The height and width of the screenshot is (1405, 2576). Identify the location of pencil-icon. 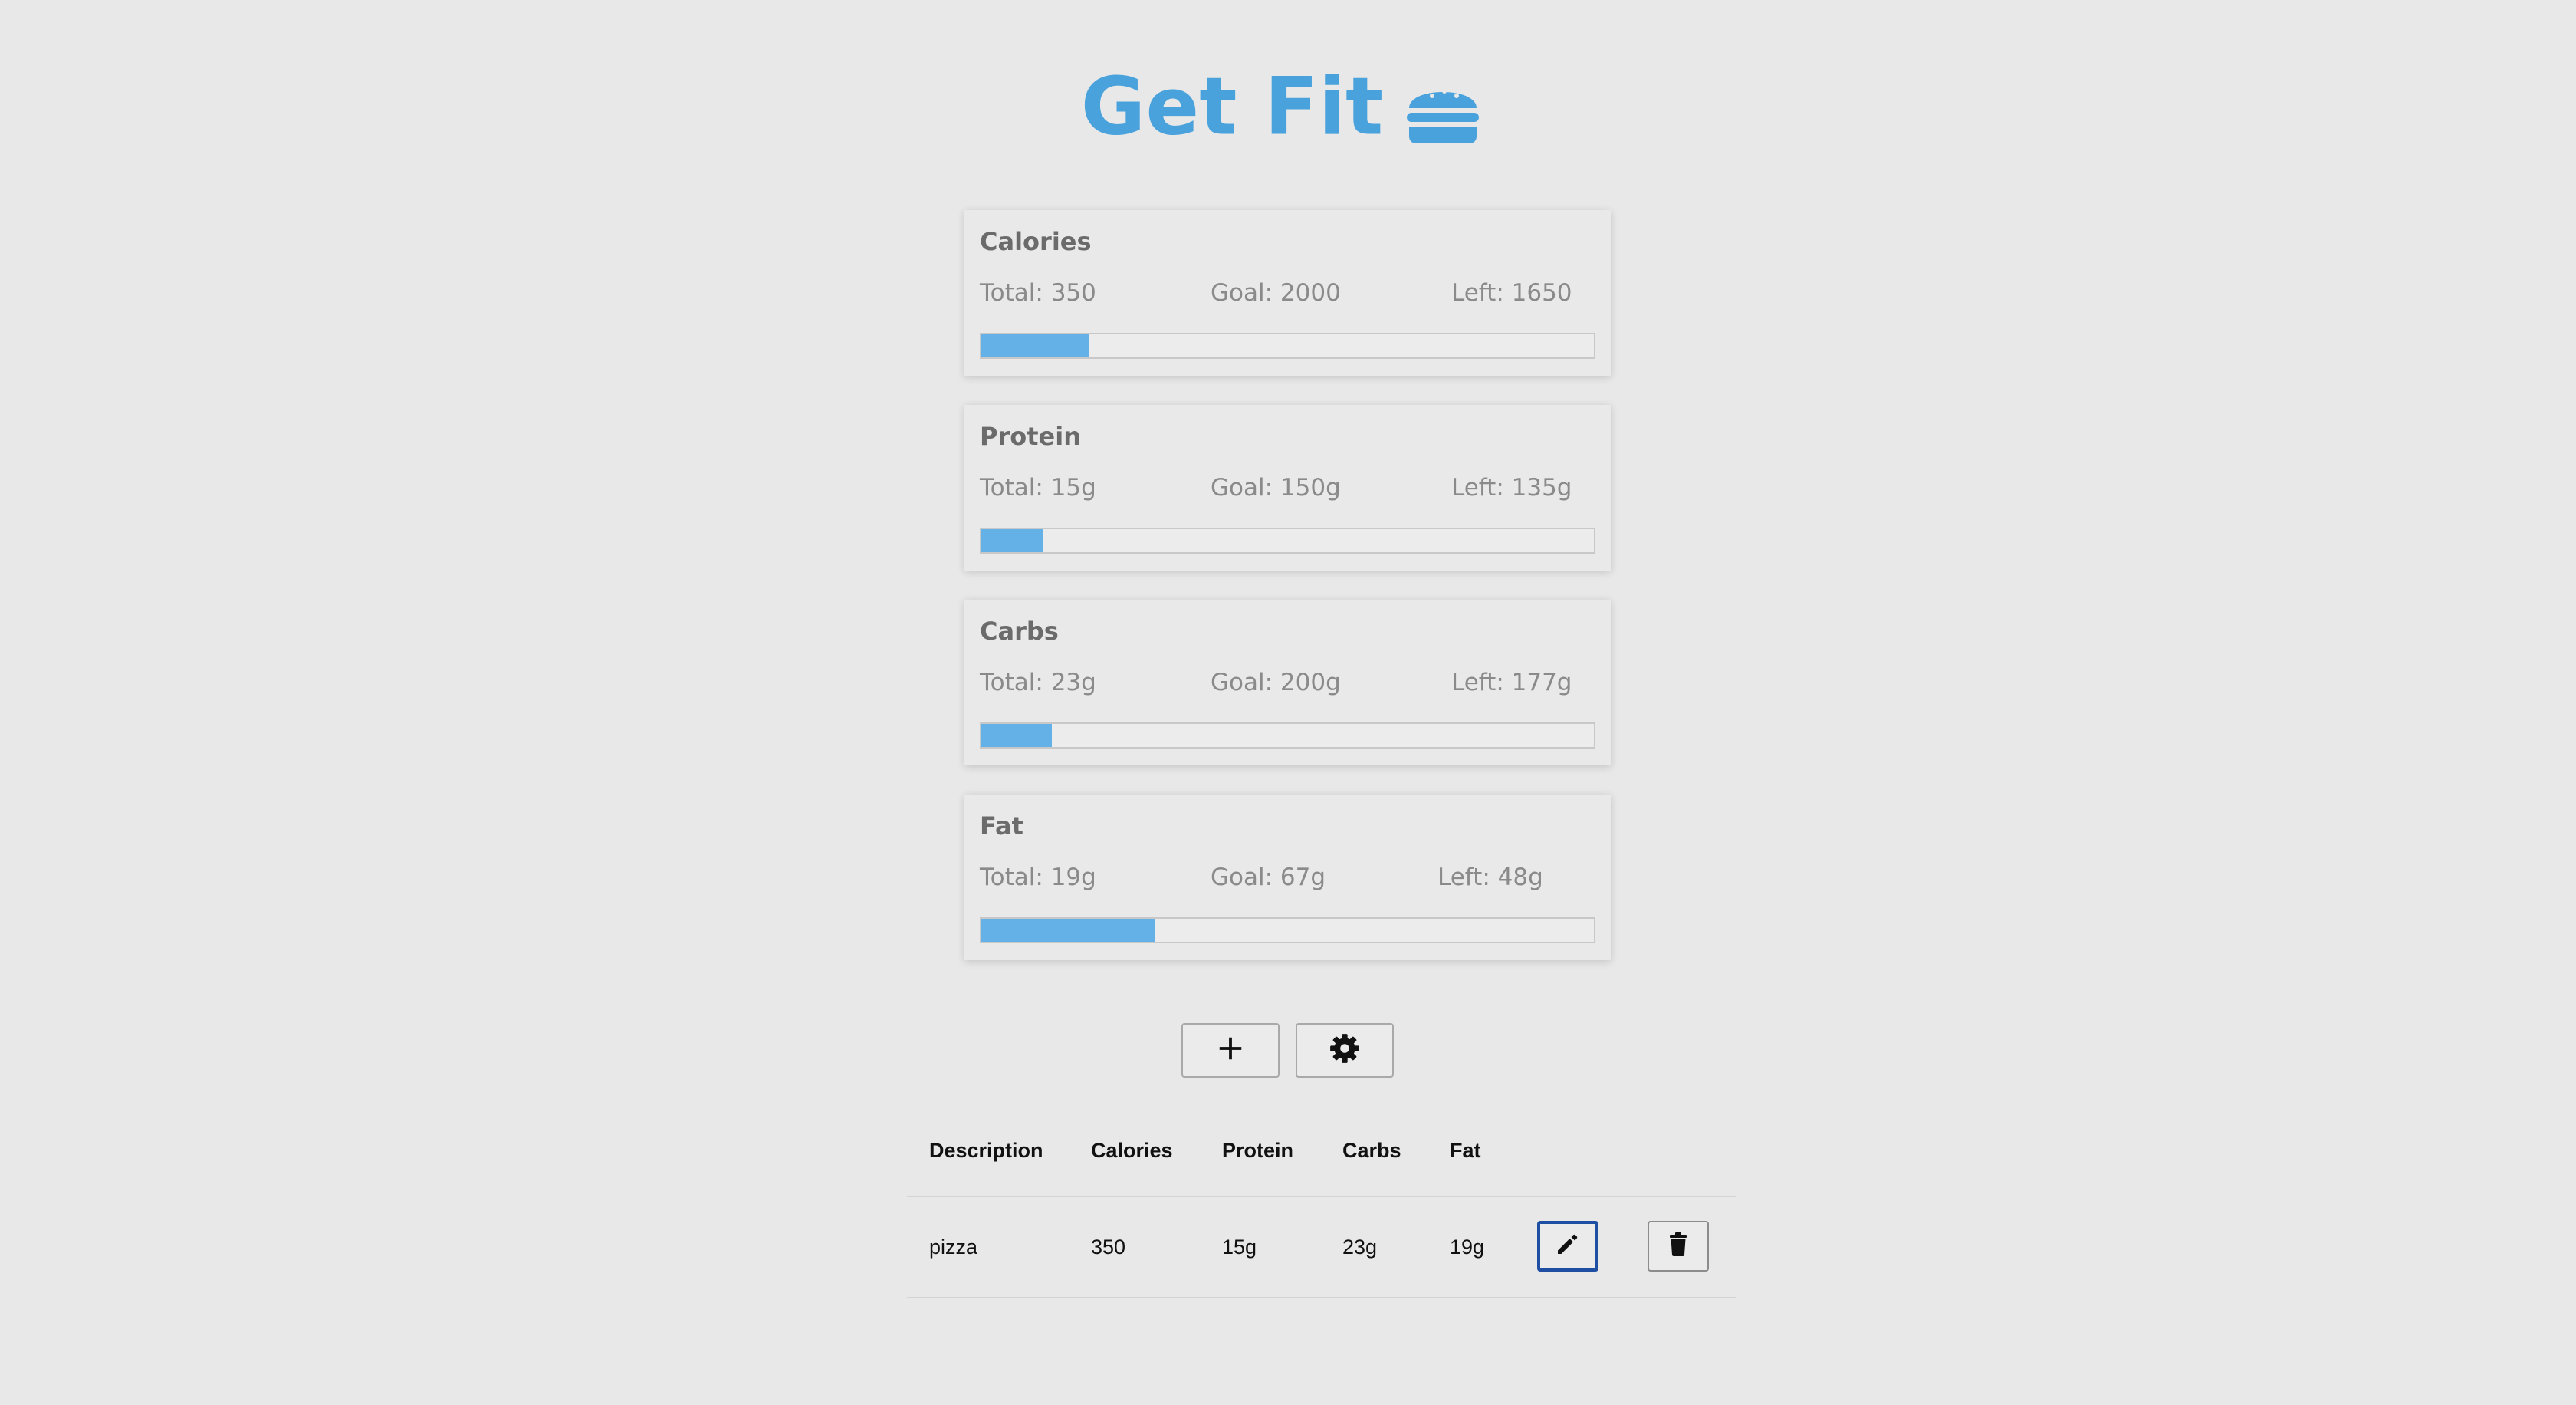
(1568, 1247).